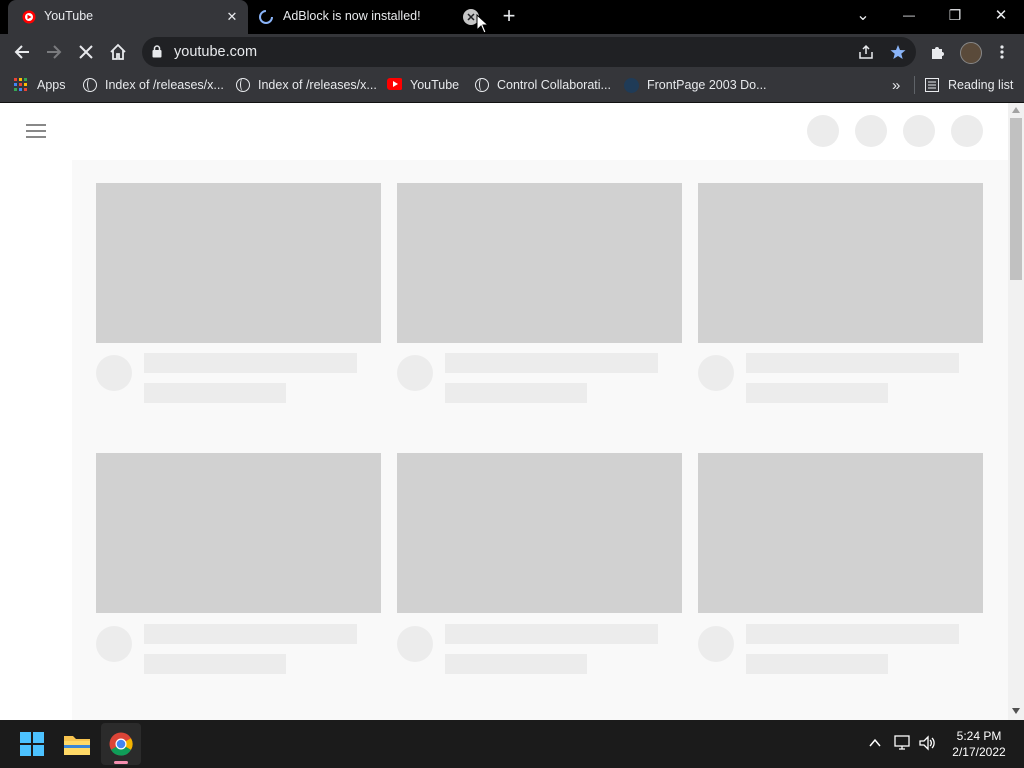 Image resolution: width=1024 pixels, height=768 pixels. Describe the element at coordinates (128, 17) in the screenshot. I see `tab-youtube: YouTube ✕` at that location.